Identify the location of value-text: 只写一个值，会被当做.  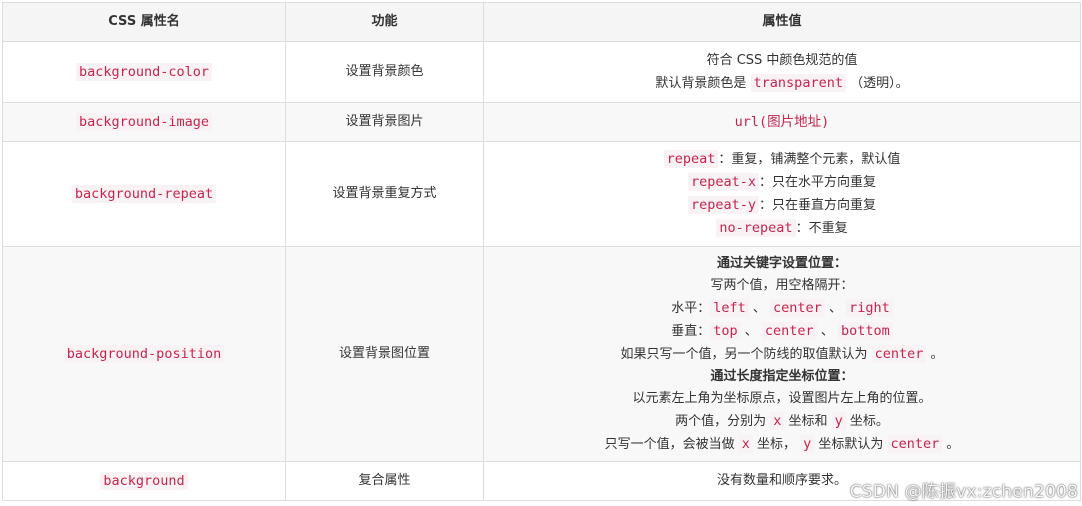
(671, 444).